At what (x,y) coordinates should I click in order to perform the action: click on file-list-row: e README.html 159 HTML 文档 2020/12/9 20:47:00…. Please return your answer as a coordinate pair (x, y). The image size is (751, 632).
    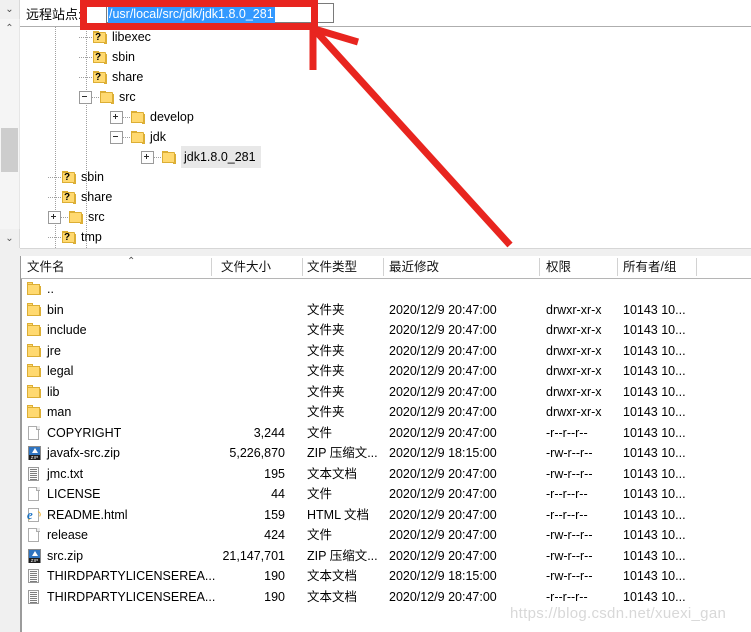
    Looking at the image, I should click on (386, 515).